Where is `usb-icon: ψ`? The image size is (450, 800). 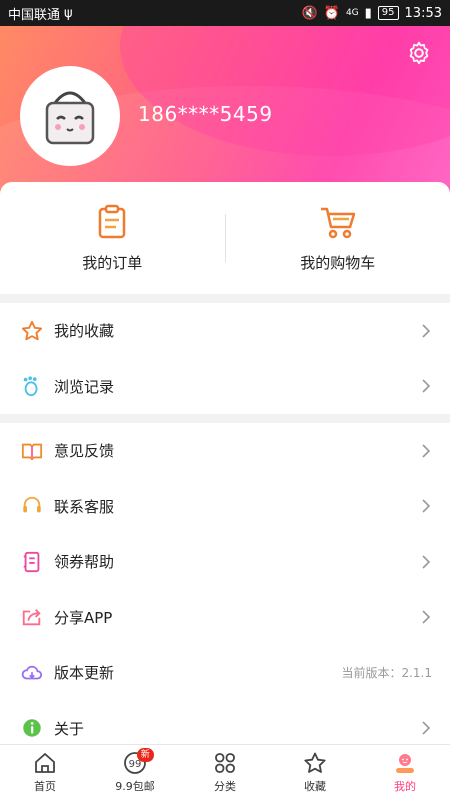 usb-icon: ψ is located at coordinates (68, 13).